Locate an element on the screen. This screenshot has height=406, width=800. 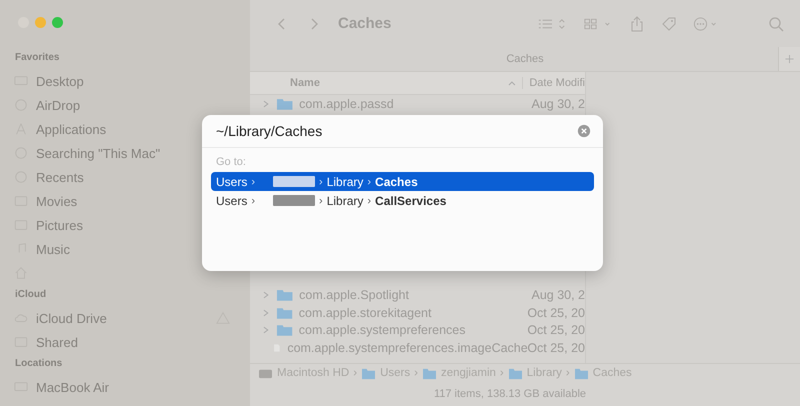
file-name: com.apple.storekitagent is located at coordinates (413, 313).